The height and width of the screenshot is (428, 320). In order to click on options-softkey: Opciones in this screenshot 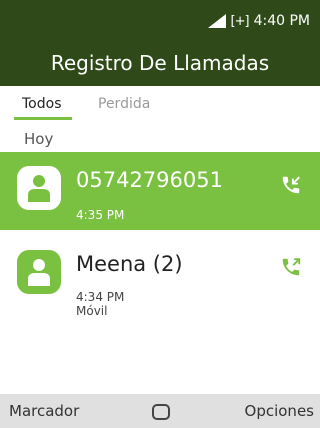, I will do `click(279, 411)`.